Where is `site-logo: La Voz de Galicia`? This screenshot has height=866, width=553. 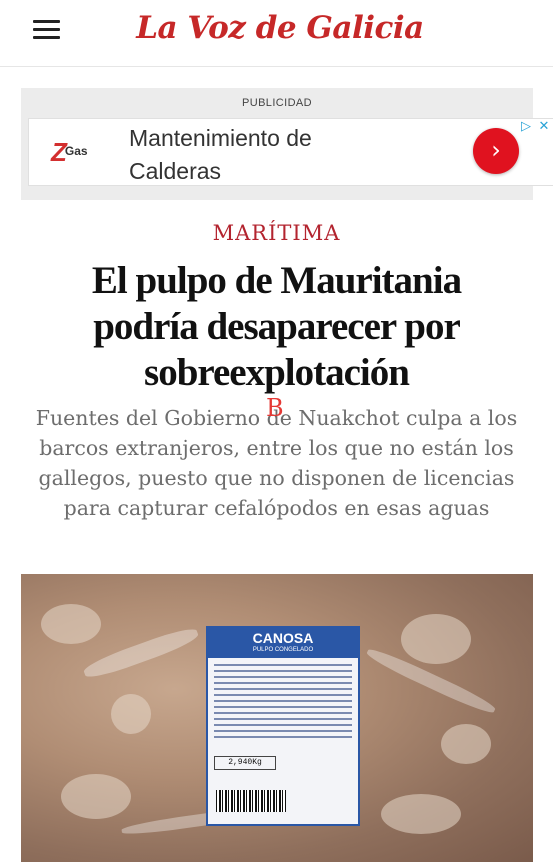 site-logo: La Voz de Galicia is located at coordinates (280, 28).